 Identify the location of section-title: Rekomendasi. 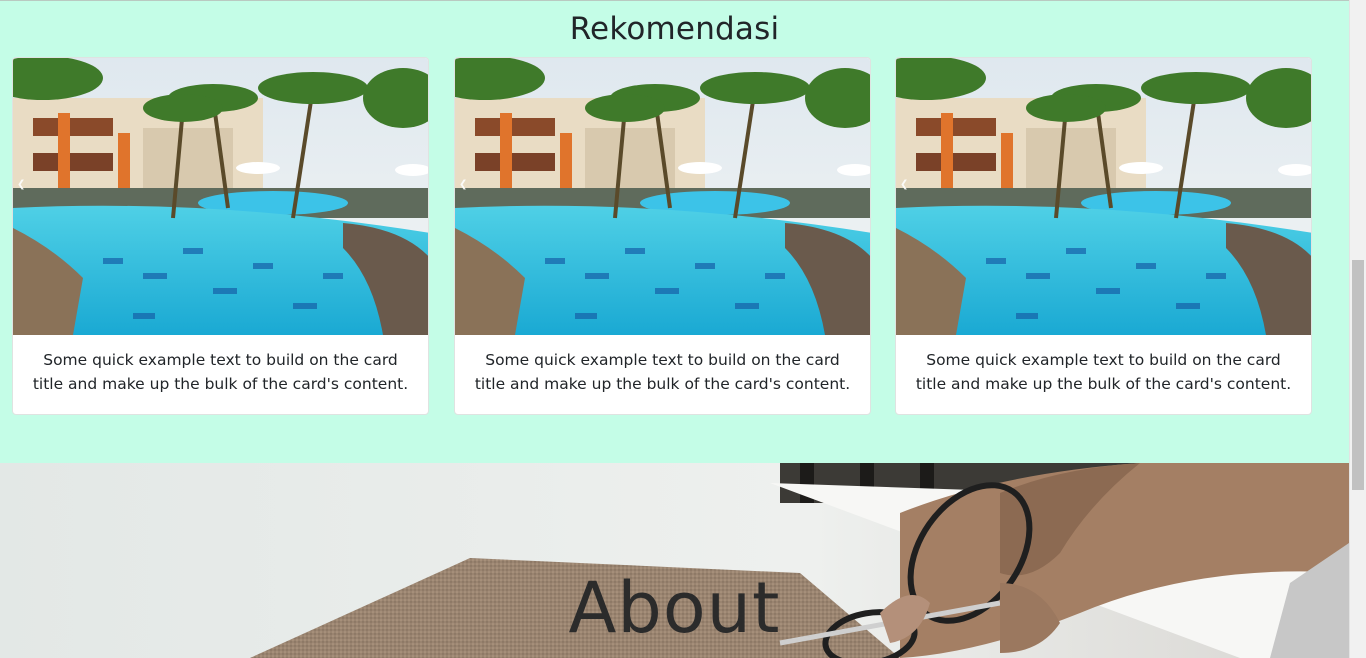
(674, 29).